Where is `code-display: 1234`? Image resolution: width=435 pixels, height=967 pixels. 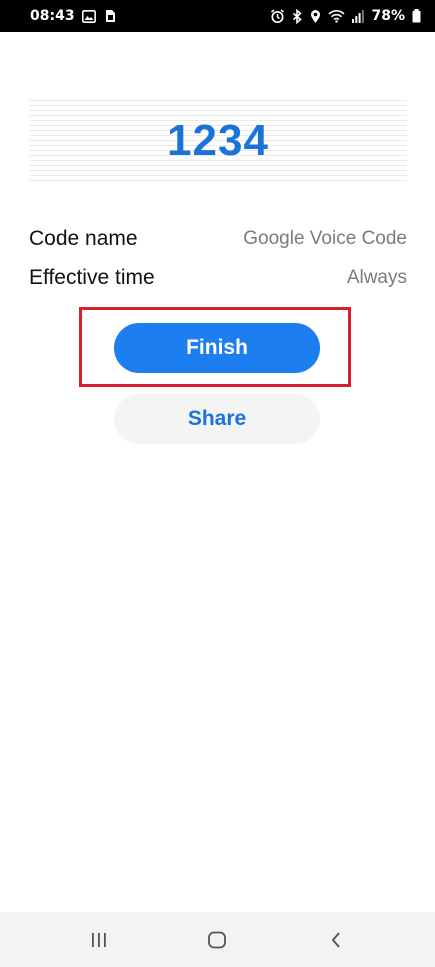
code-display: 1234 is located at coordinates (218, 141).